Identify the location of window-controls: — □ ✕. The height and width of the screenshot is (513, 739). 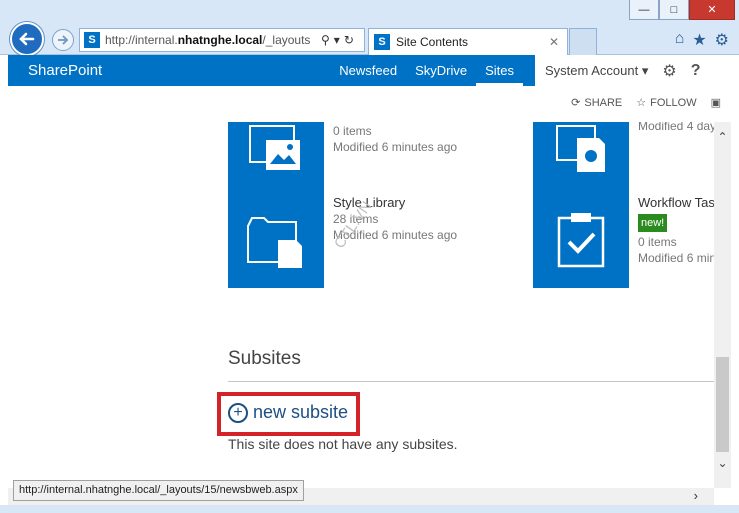
(682, 10).